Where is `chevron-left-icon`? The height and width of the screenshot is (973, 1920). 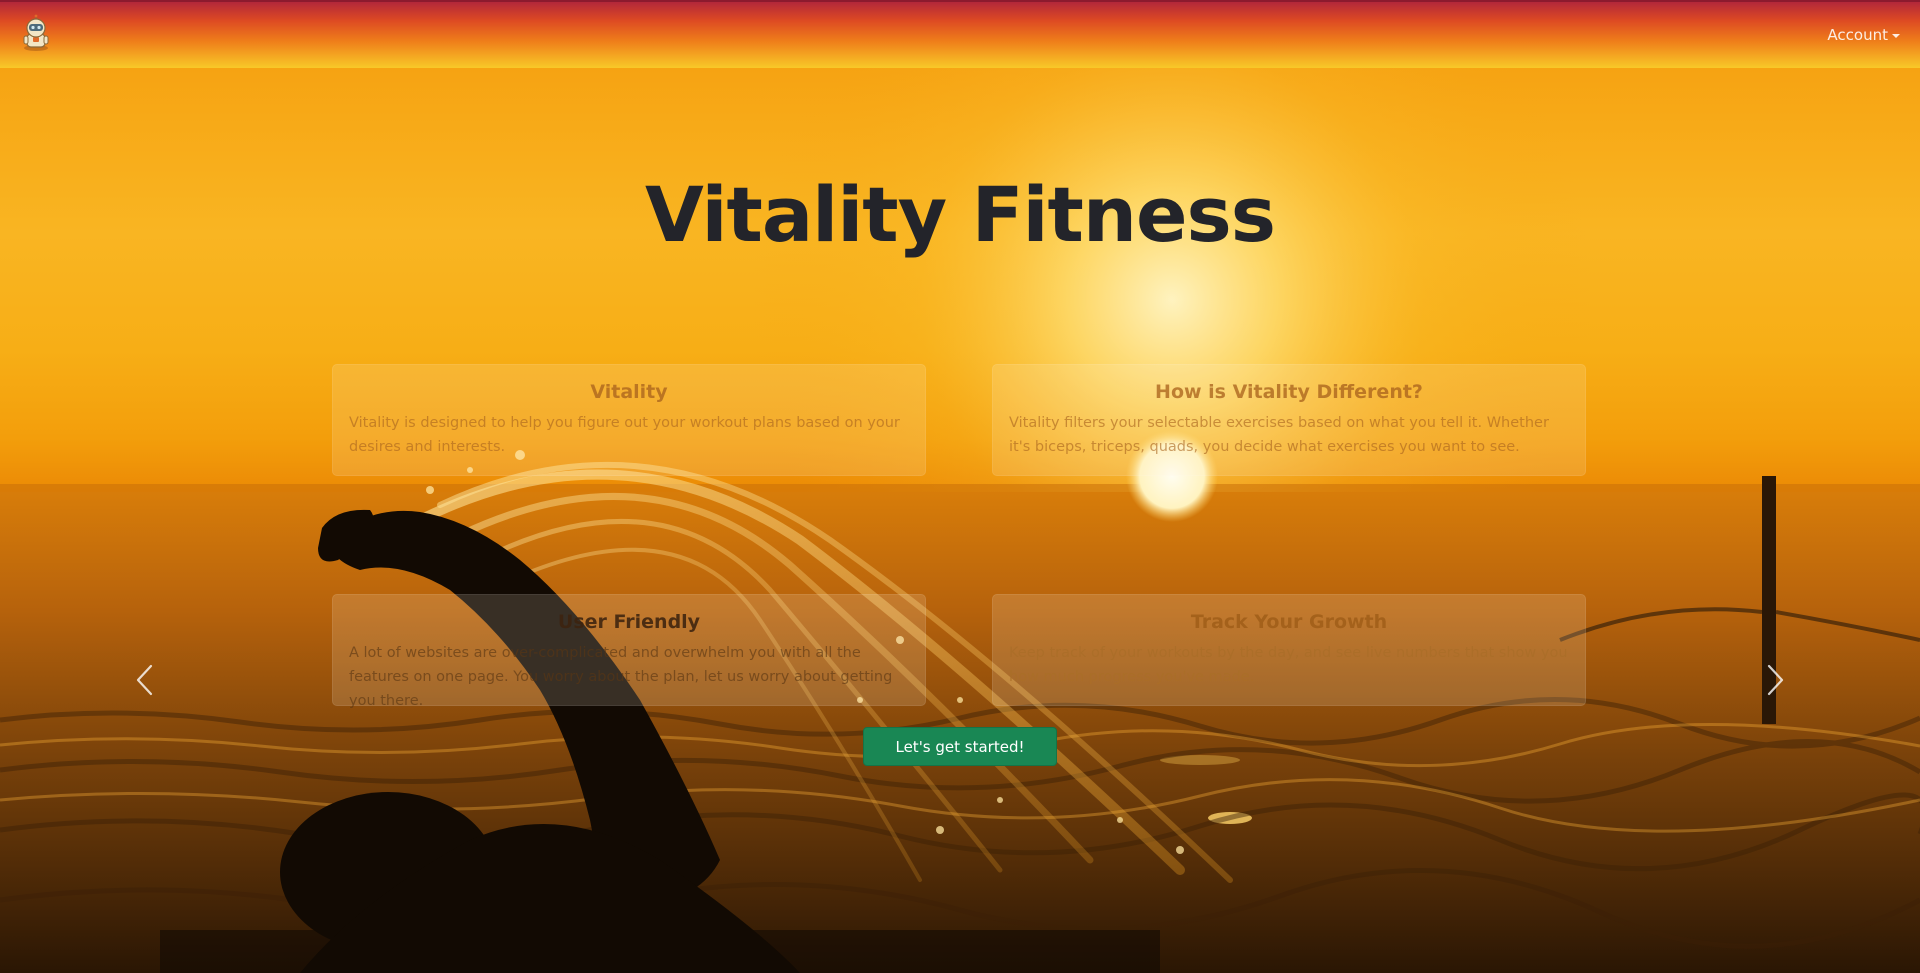
chevron-left-icon is located at coordinates (144, 680).